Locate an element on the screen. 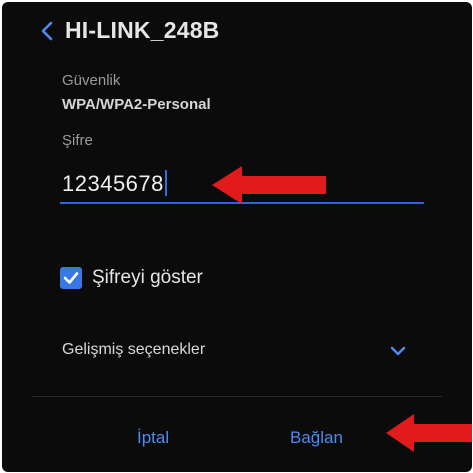 The image size is (473, 473). show-password-label: Şifreyi göster is located at coordinates (147, 277).